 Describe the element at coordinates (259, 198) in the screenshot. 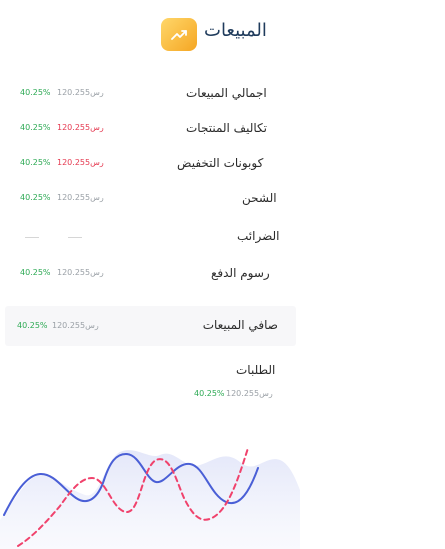

I see `row-label: الشحن` at that location.